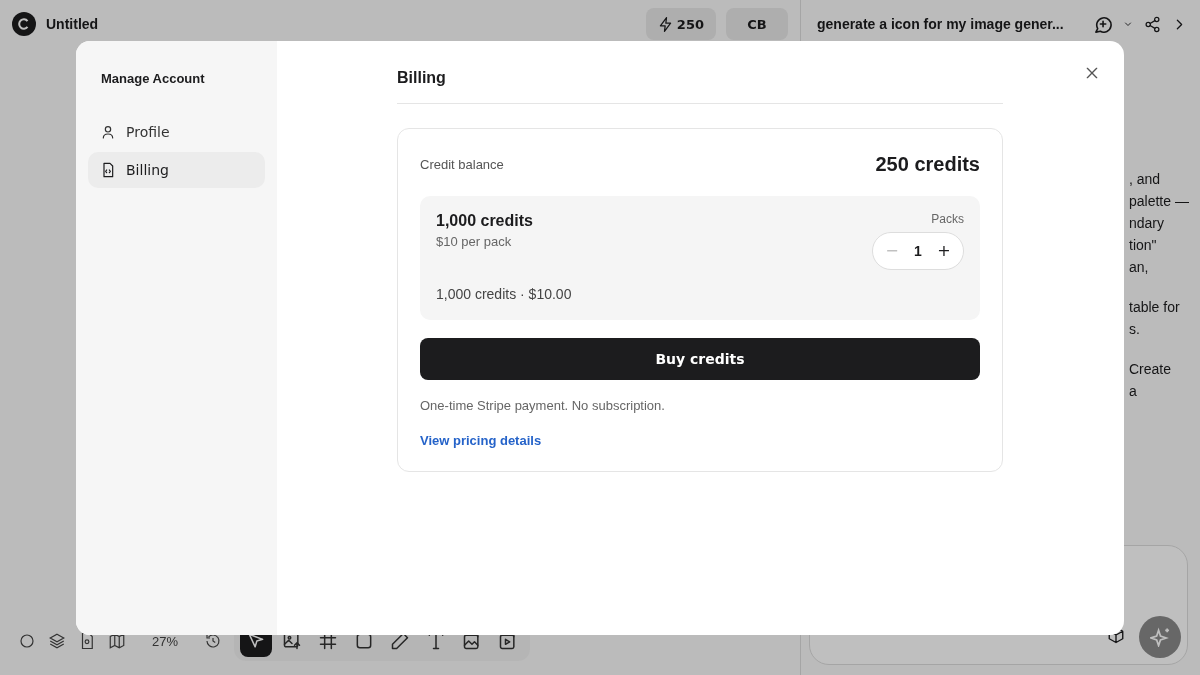  I want to click on map-icon, so click(117, 641).